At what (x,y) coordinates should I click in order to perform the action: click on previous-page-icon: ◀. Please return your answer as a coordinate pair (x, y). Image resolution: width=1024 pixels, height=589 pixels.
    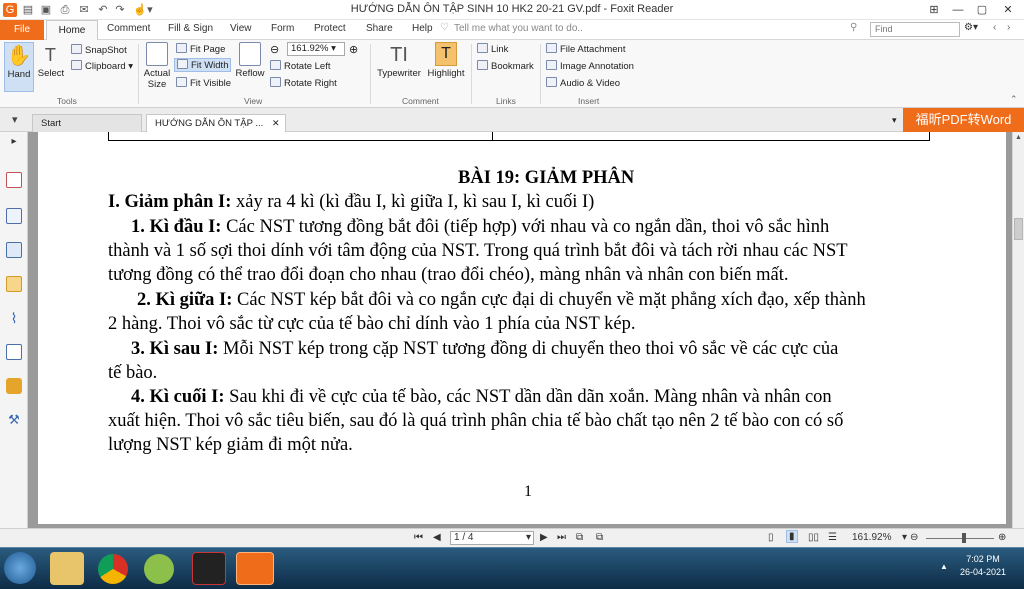
    Looking at the image, I should click on (437, 537).